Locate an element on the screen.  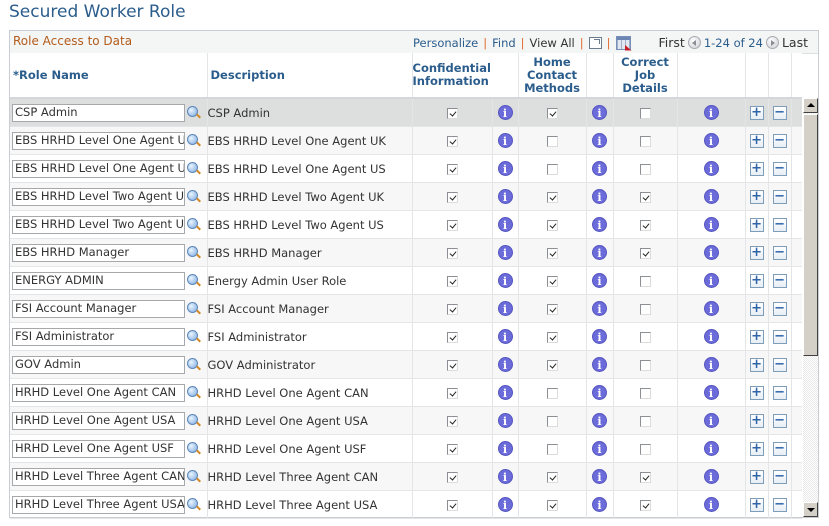
previous-row-icon is located at coordinates (694, 42).